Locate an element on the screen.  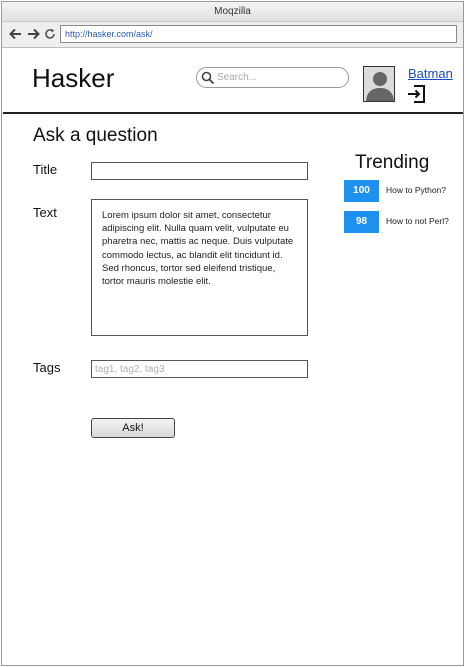
title-input is located at coordinates (199, 171).